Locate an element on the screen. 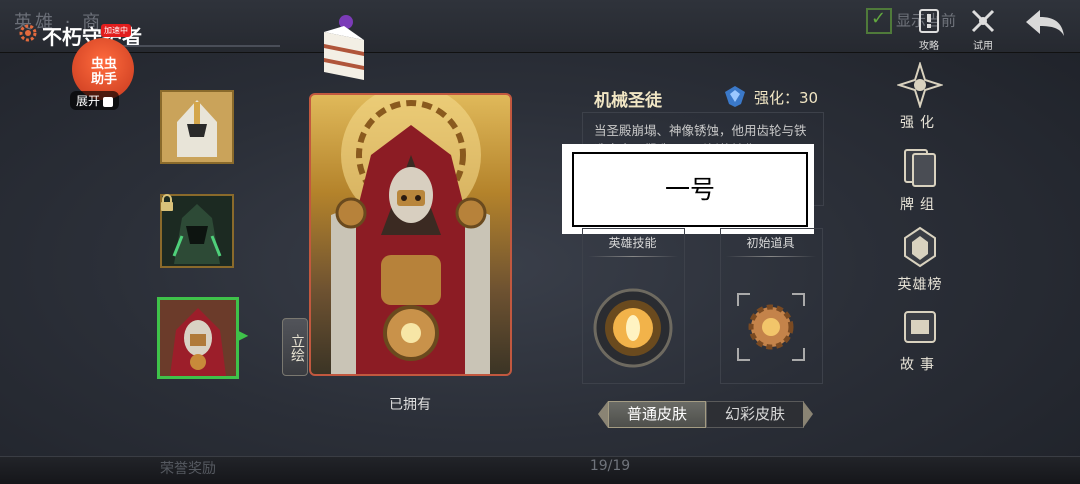  story-book-icon is located at coordinates (920, 327).